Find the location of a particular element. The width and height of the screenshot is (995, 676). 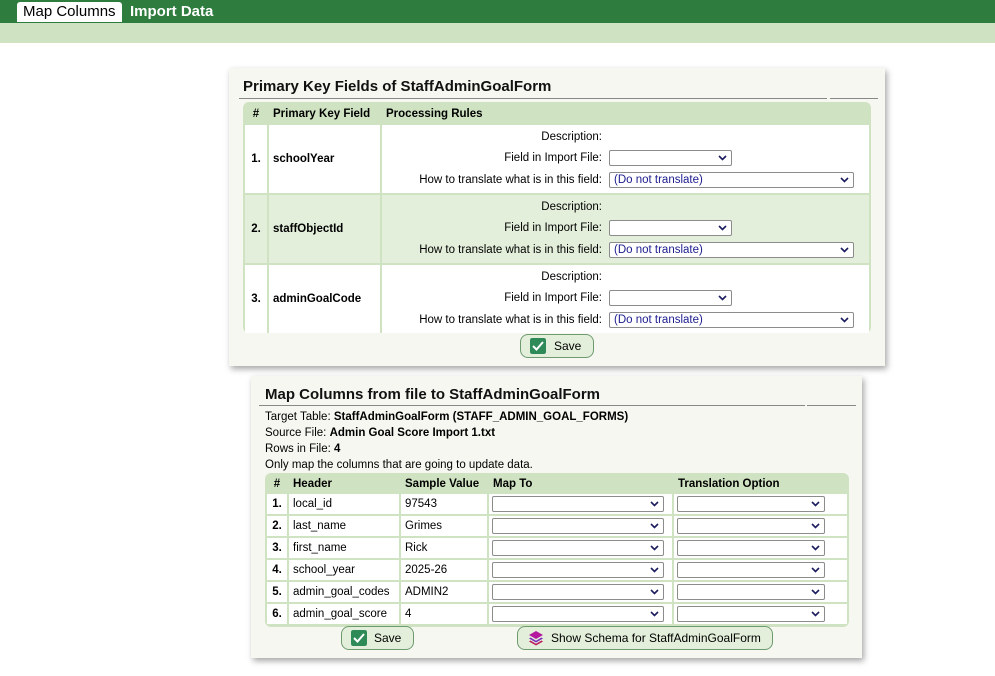

pk-row-num: 3. is located at coordinates (256, 299).